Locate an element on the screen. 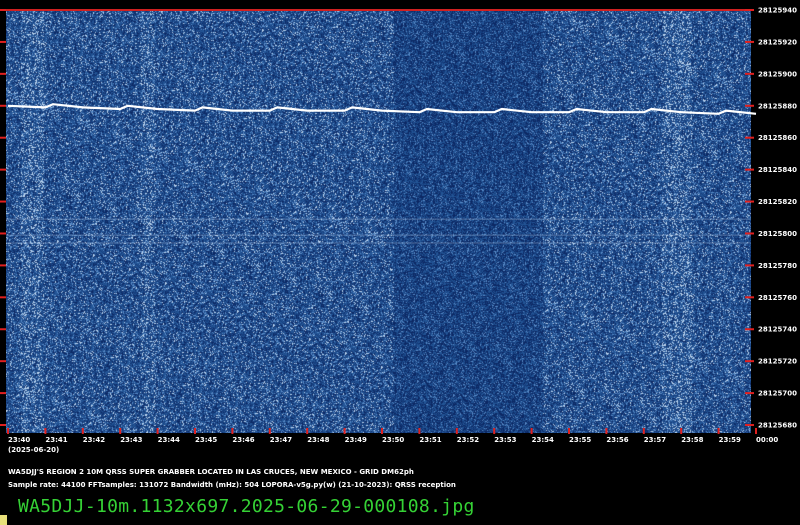  y-tick-label: 28125700 is located at coordinates (777, 394).